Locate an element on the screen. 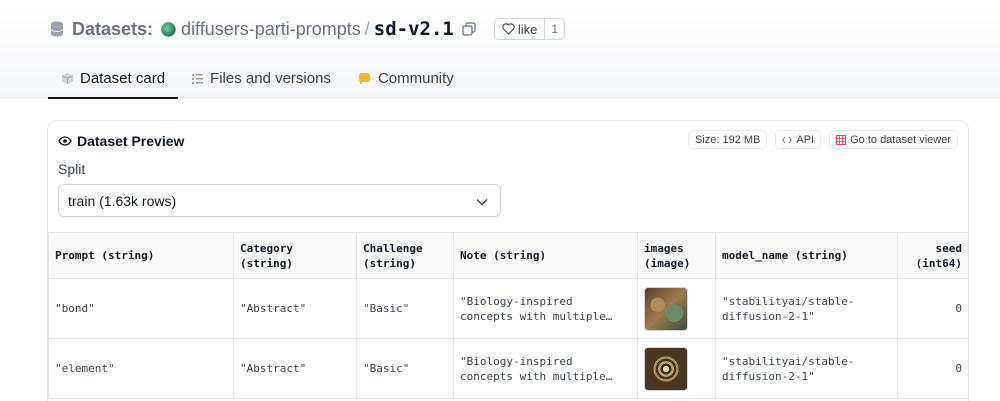  chevron-down-icon is located at coordinates (482, 201).